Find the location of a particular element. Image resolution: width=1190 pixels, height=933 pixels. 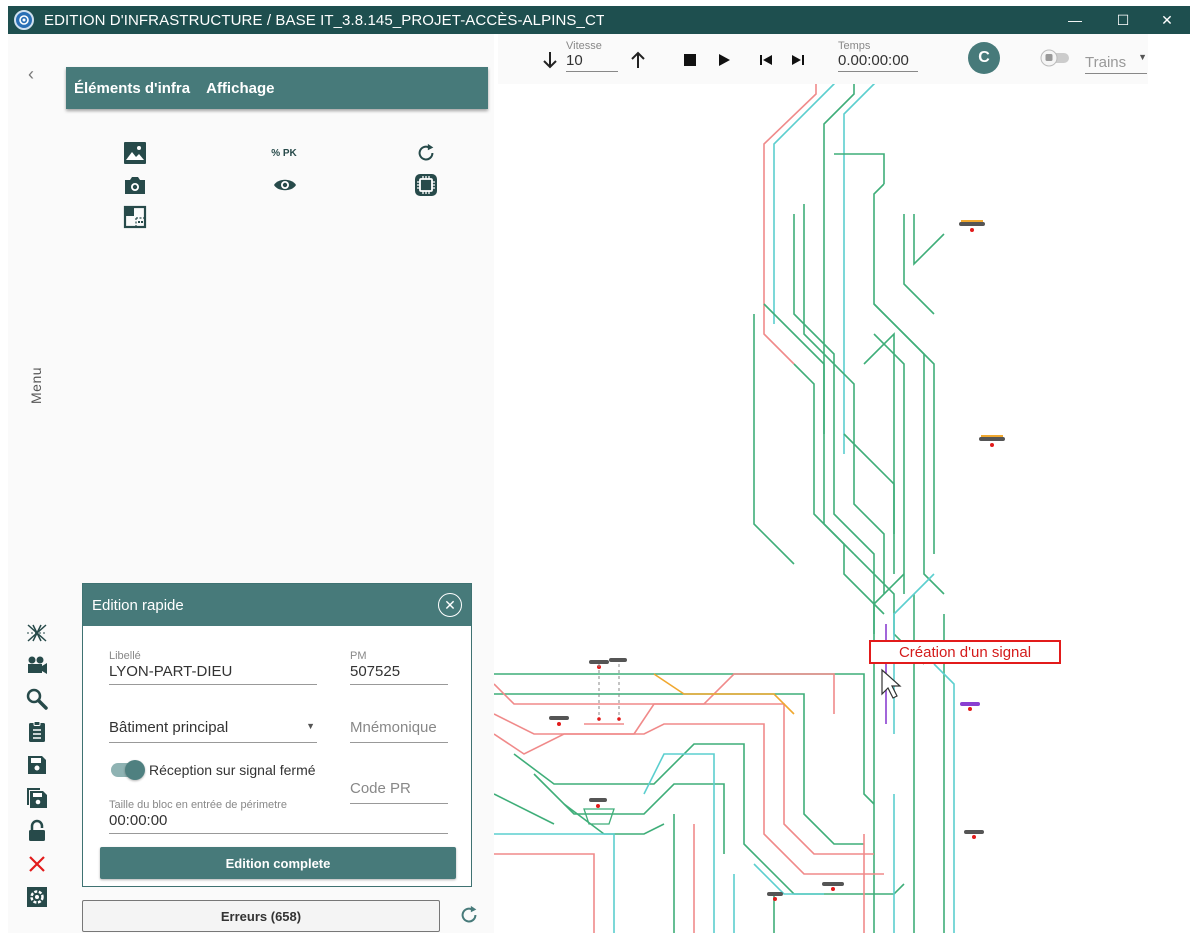

refresh-errors-button is located at coordinates (470, 916).